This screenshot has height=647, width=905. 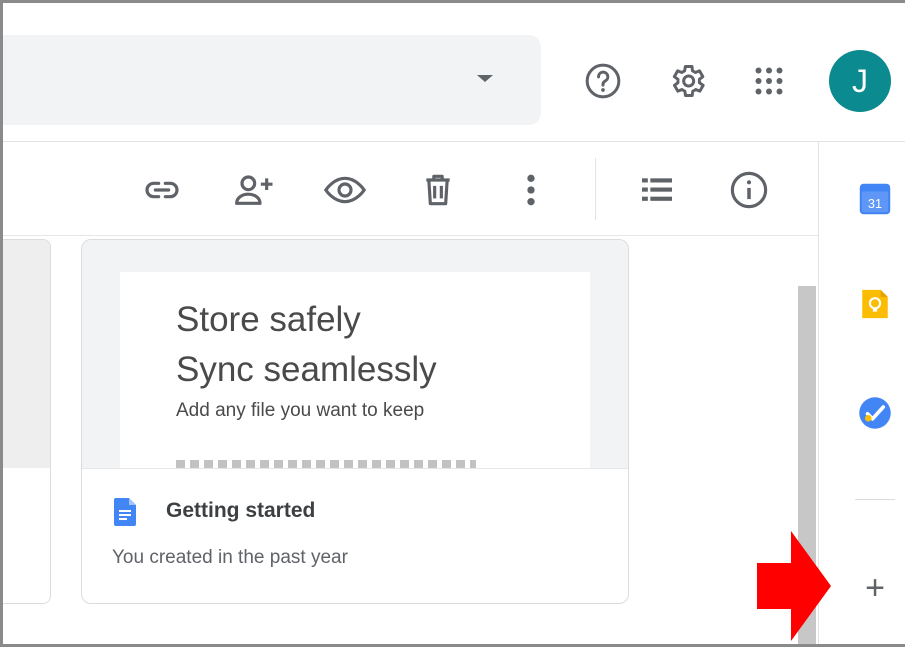 What do you see at coordinates (657, 190) in the screenshot?
I see `list-view-icon` at bounding box center [657, 190].